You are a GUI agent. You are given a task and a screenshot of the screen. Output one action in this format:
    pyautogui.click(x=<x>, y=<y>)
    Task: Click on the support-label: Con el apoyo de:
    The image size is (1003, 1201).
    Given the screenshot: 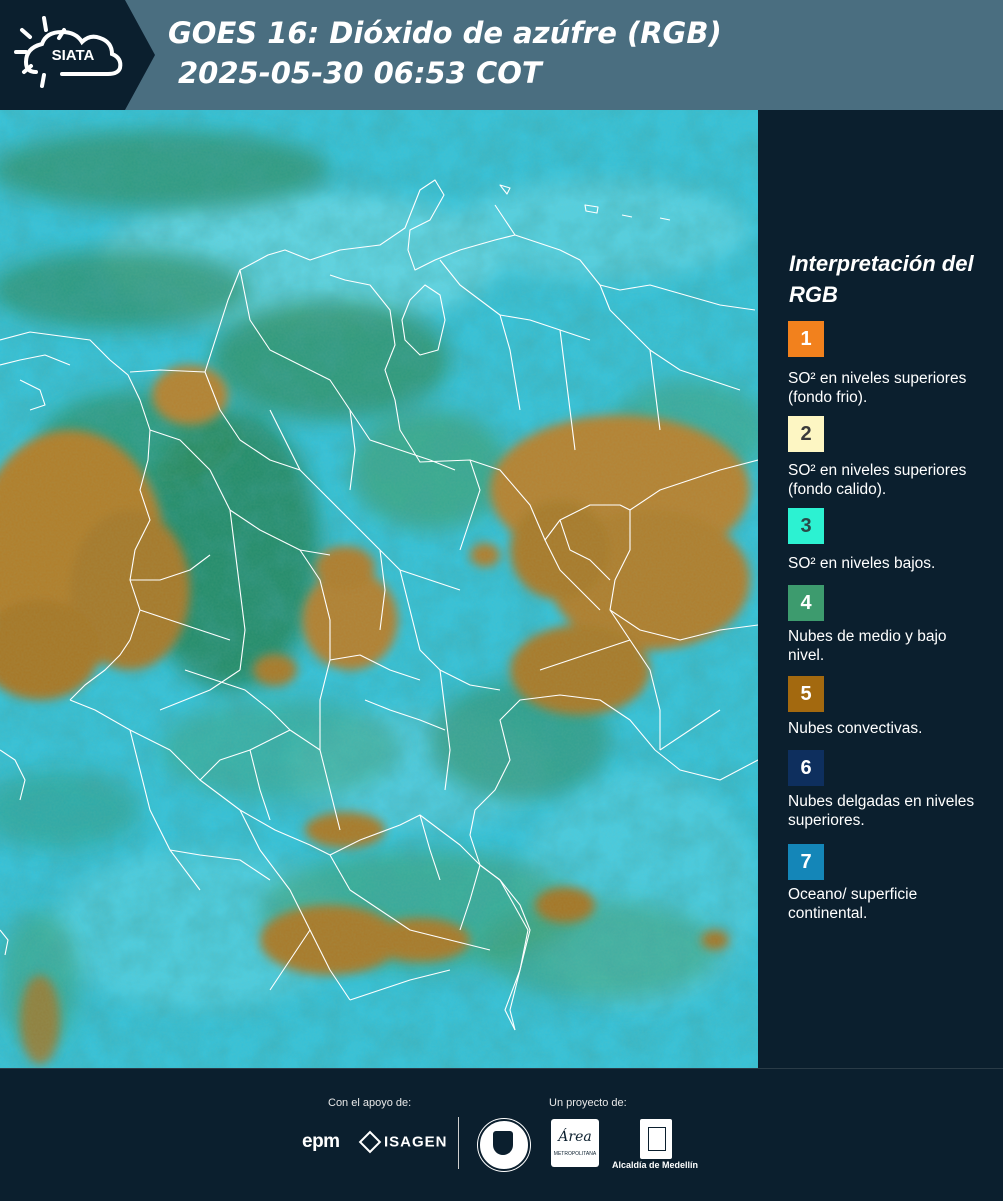 What is the action you would take?
    pyautogui.click(x=370, y=1103)
    